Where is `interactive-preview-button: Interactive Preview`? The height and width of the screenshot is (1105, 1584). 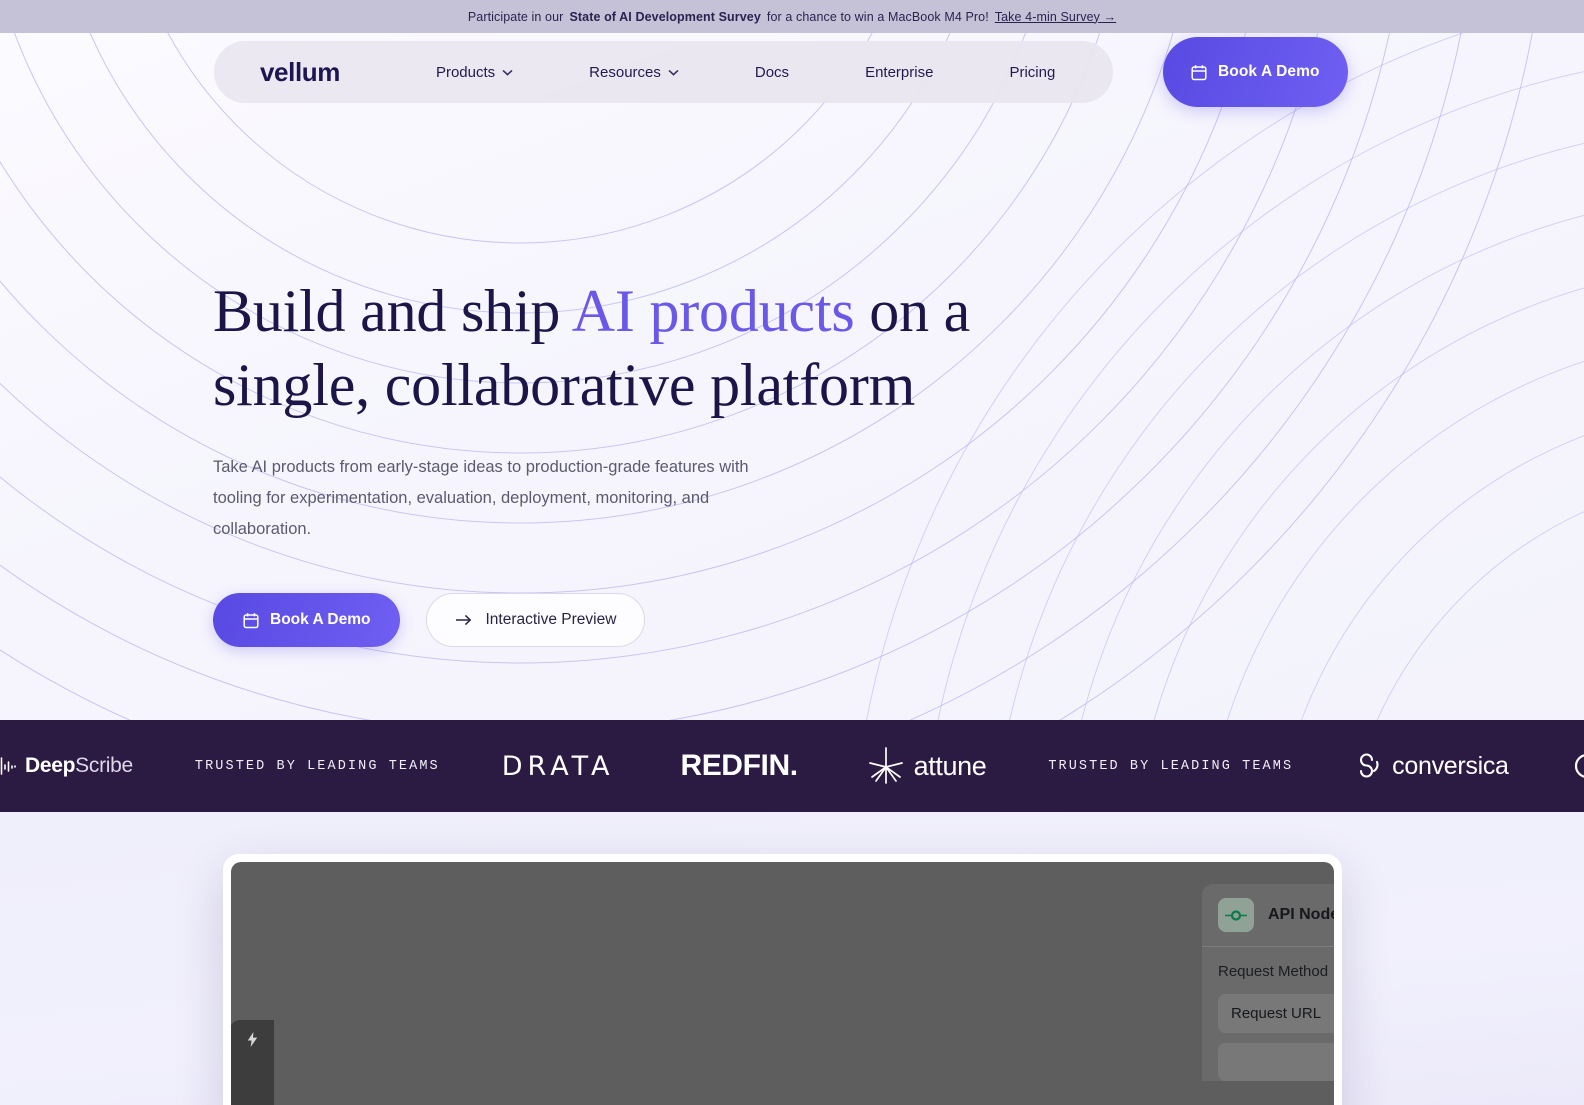 interactive-preview-button: Interactive Preview is located at coordinates (536, 620).